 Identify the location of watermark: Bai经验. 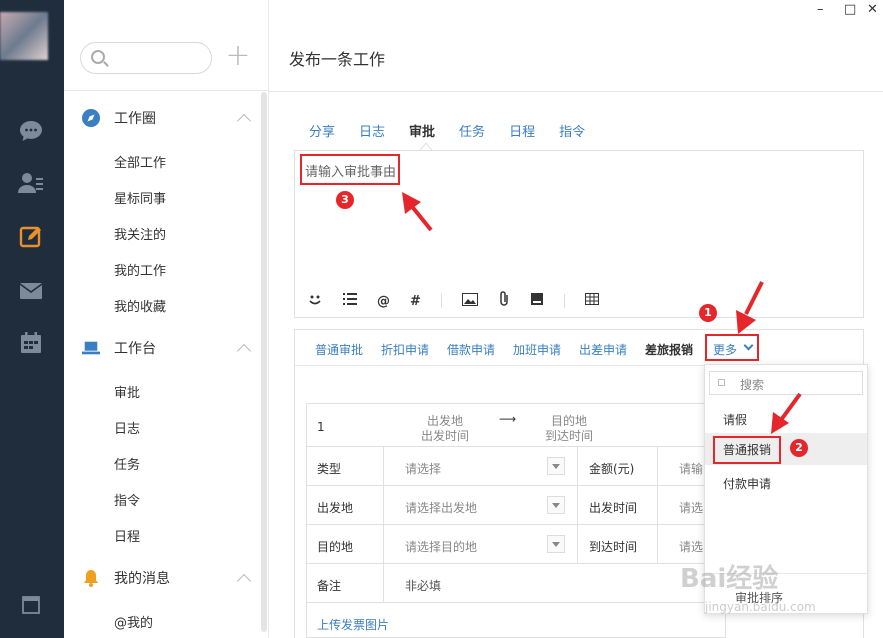
(729, 579).